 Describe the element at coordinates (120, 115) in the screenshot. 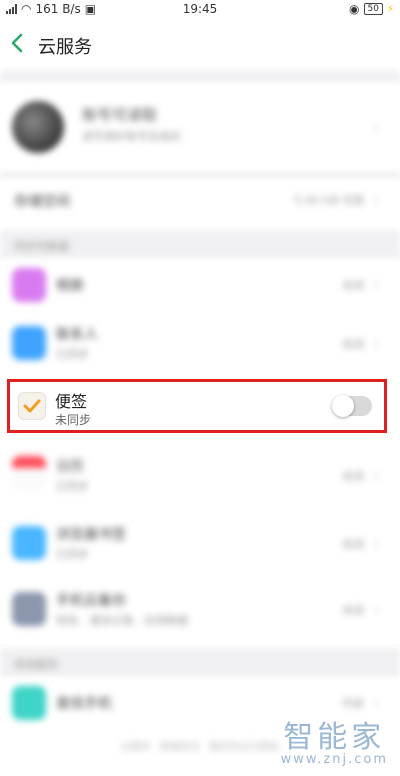

I see `account-name: 账号可读取` at that location.